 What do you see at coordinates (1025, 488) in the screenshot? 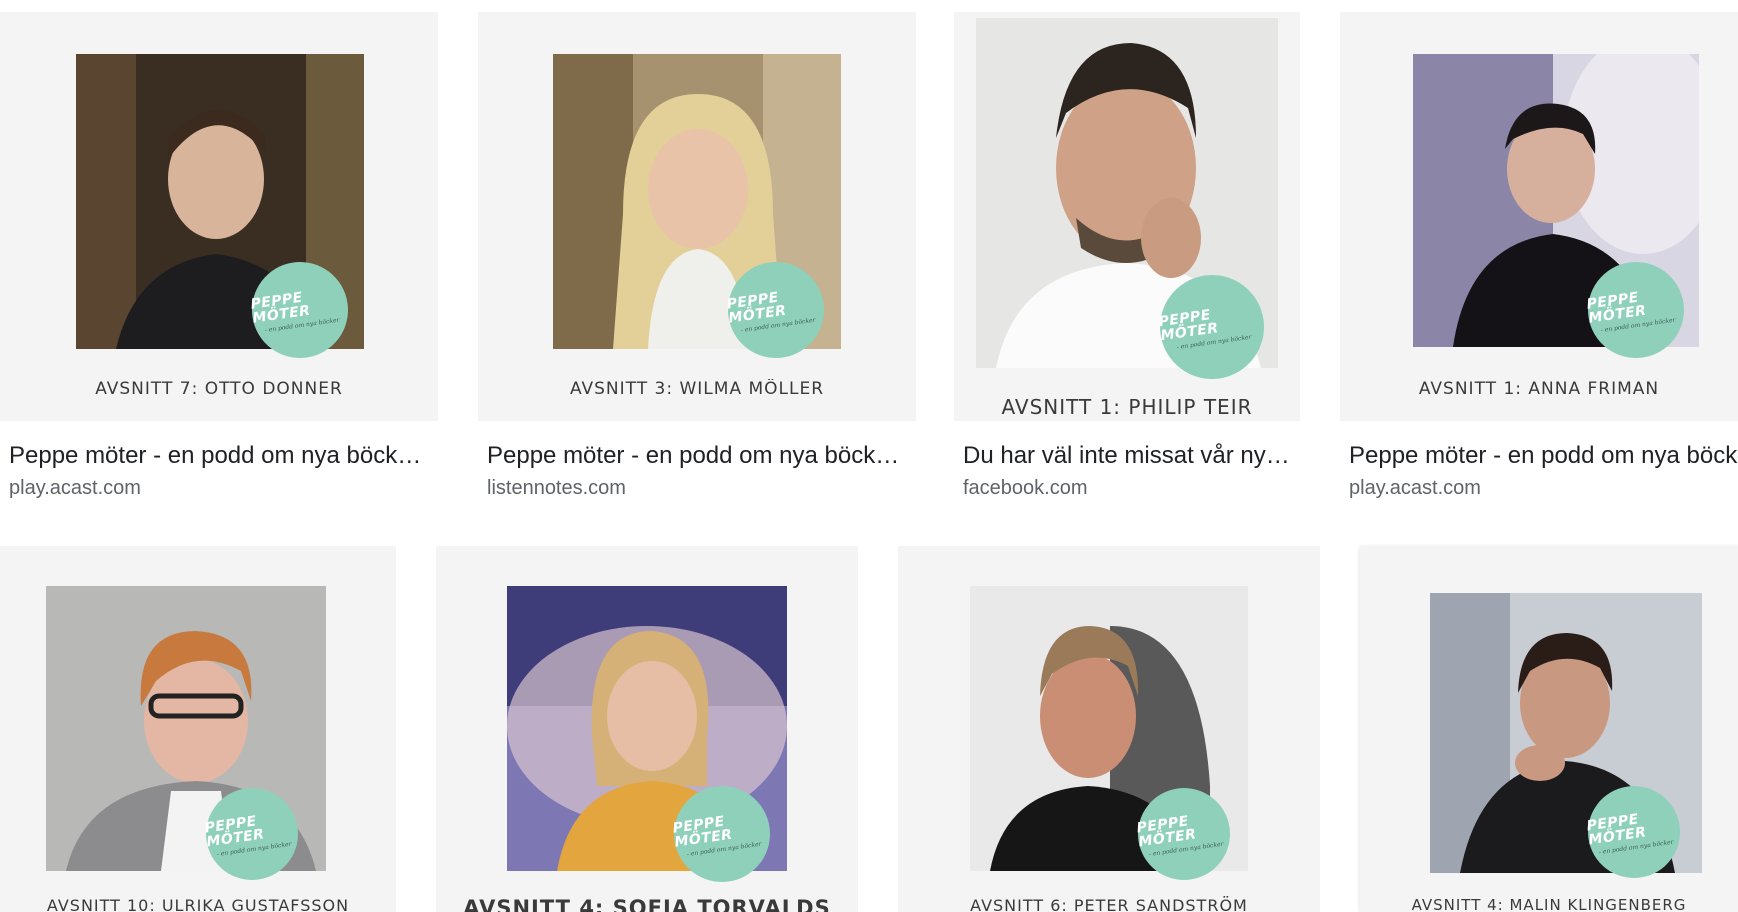
I see `result-source: facebook.com` at bounding box center [1025, 488].